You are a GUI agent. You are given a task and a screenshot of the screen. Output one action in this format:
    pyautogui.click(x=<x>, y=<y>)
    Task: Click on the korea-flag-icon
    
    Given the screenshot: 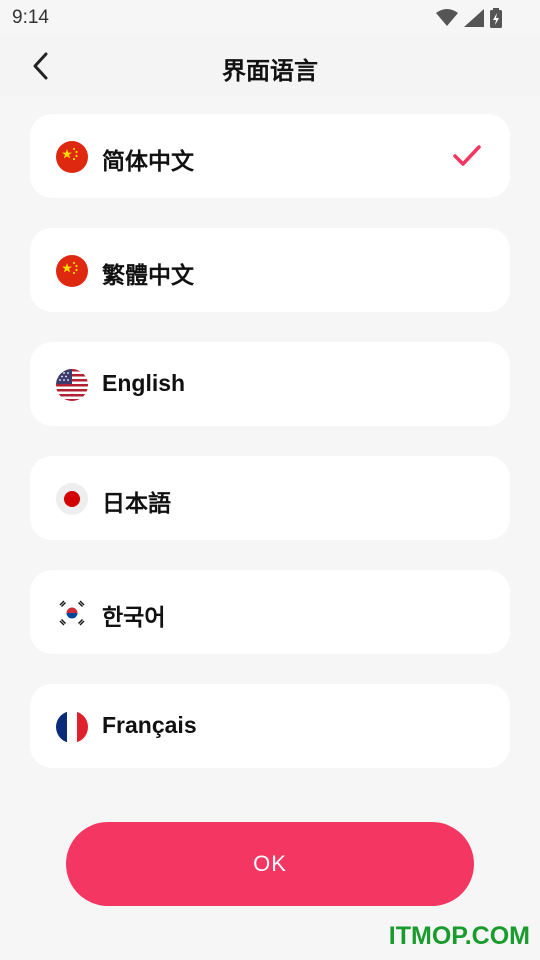 What is the action you would take?
    pyautogui.click(x=72, y=613)
    